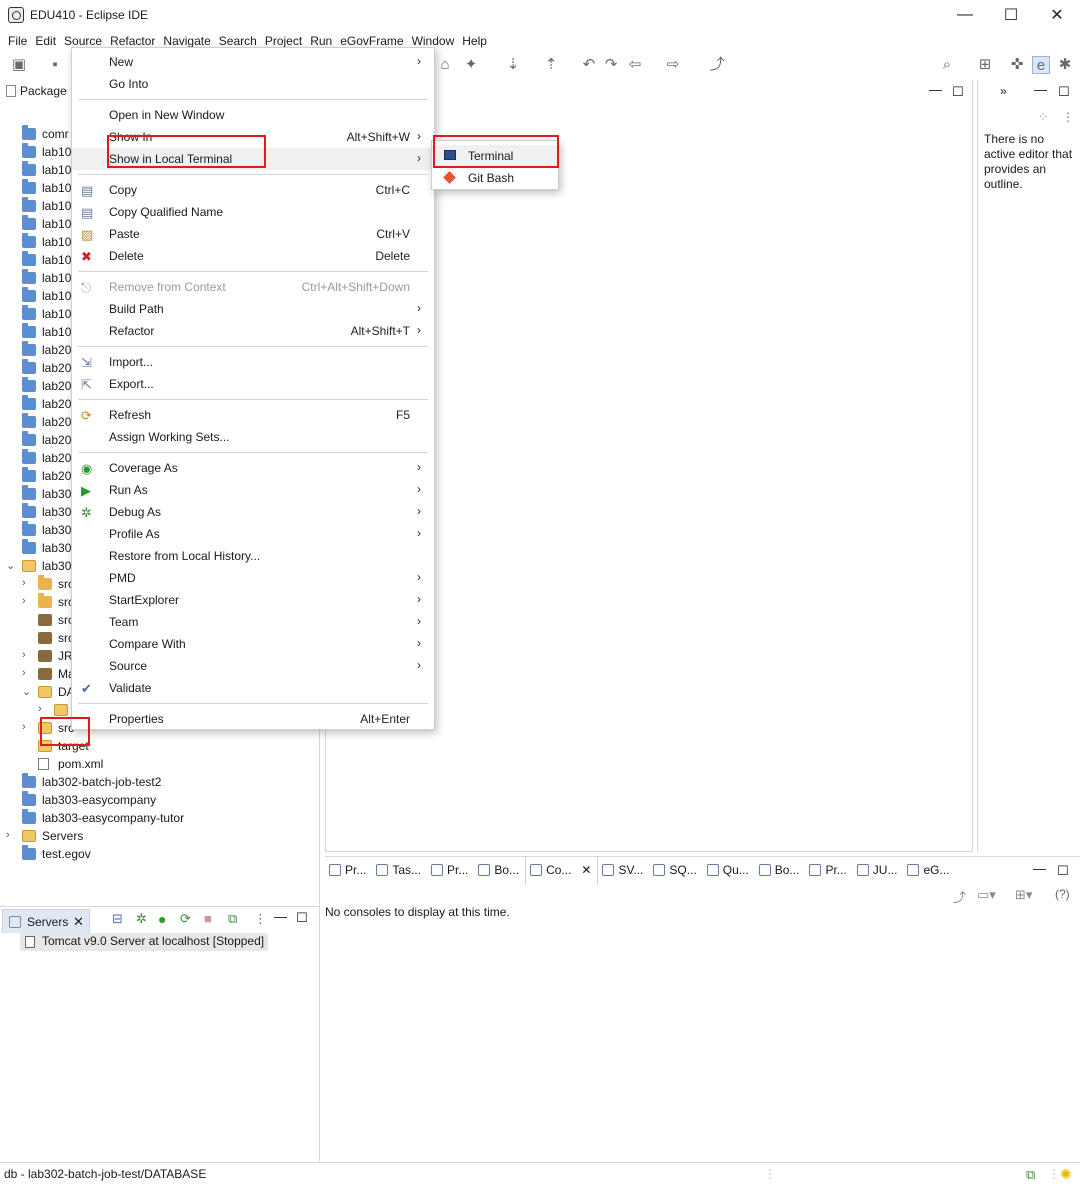 The width and height of the screenshot is (1080, 1189). Describe the element at coordinates (958, 92) in the screenshot. I see `editor-maximize-icon: ☐` at that location.